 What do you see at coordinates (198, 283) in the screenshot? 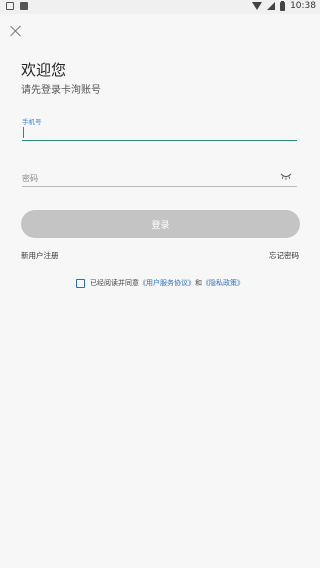
I see `agreement-and: 和` at bounding box center [198, 283].